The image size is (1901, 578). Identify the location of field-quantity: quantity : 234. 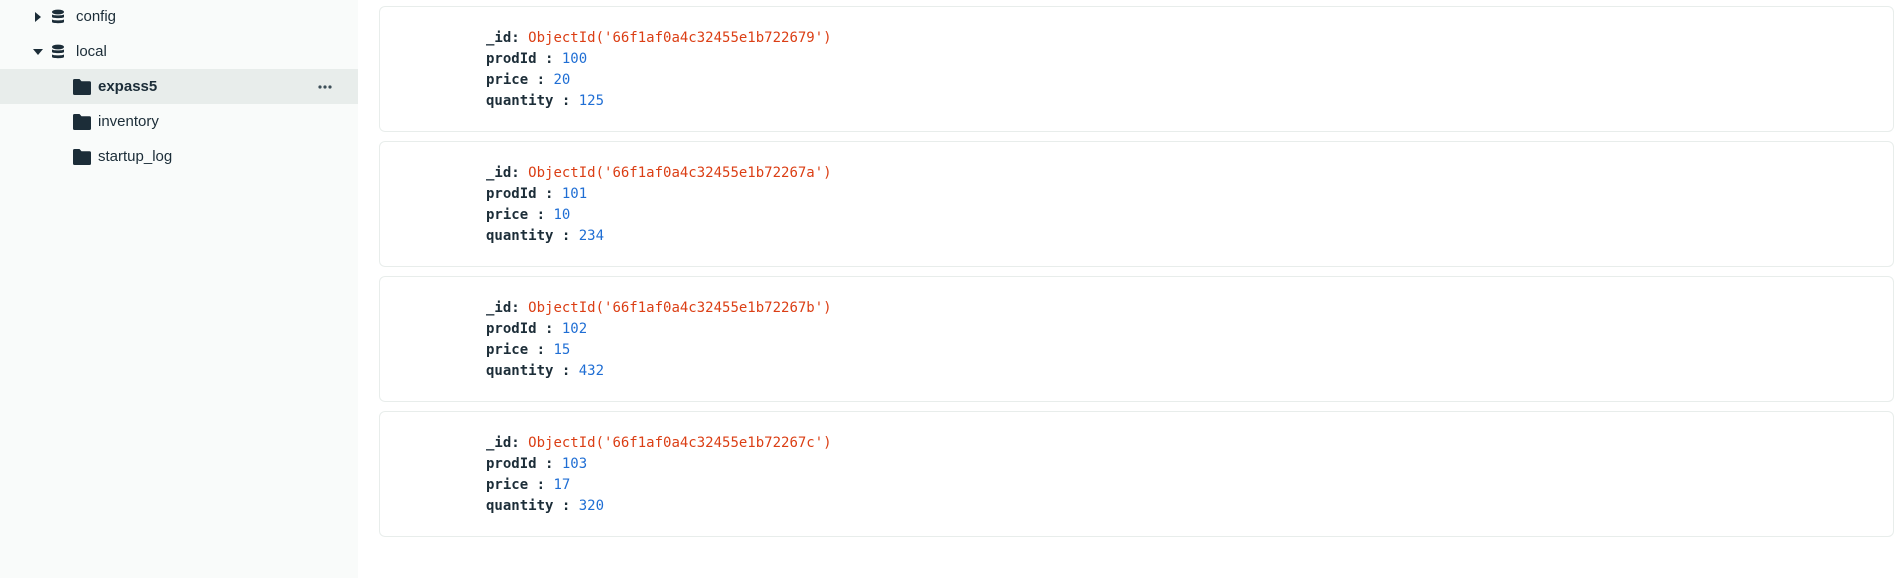
(545, 236).